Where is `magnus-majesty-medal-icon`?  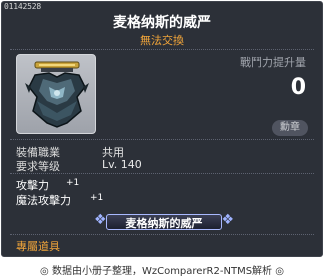 magnus-majesty-medal-icon is located at coordinates (57, 94).